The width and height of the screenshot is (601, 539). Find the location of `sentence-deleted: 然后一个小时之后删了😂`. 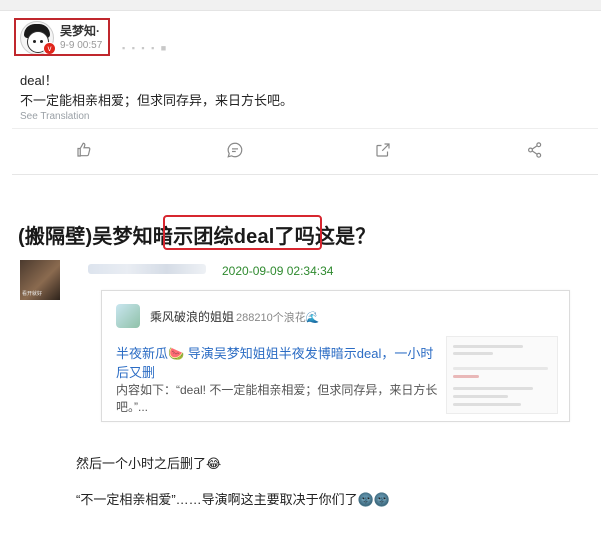

sentence-deleted: 然后一个小时之后删了😂 is located at coordinates (149, 463).